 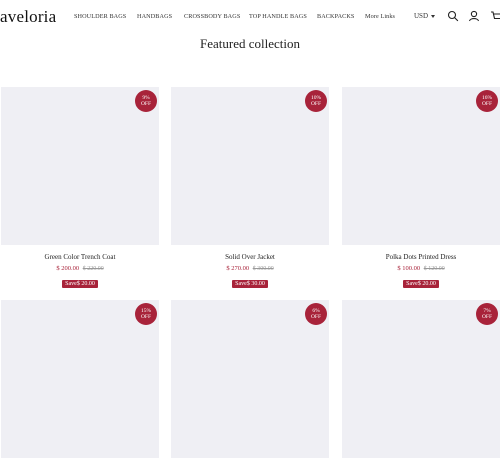 What do you see at coordinates (278, 16) in the screenshot?
I see `nav-item-top-handle-bags: TOP HANDLE BAGS` at bounding box center [278, 16].